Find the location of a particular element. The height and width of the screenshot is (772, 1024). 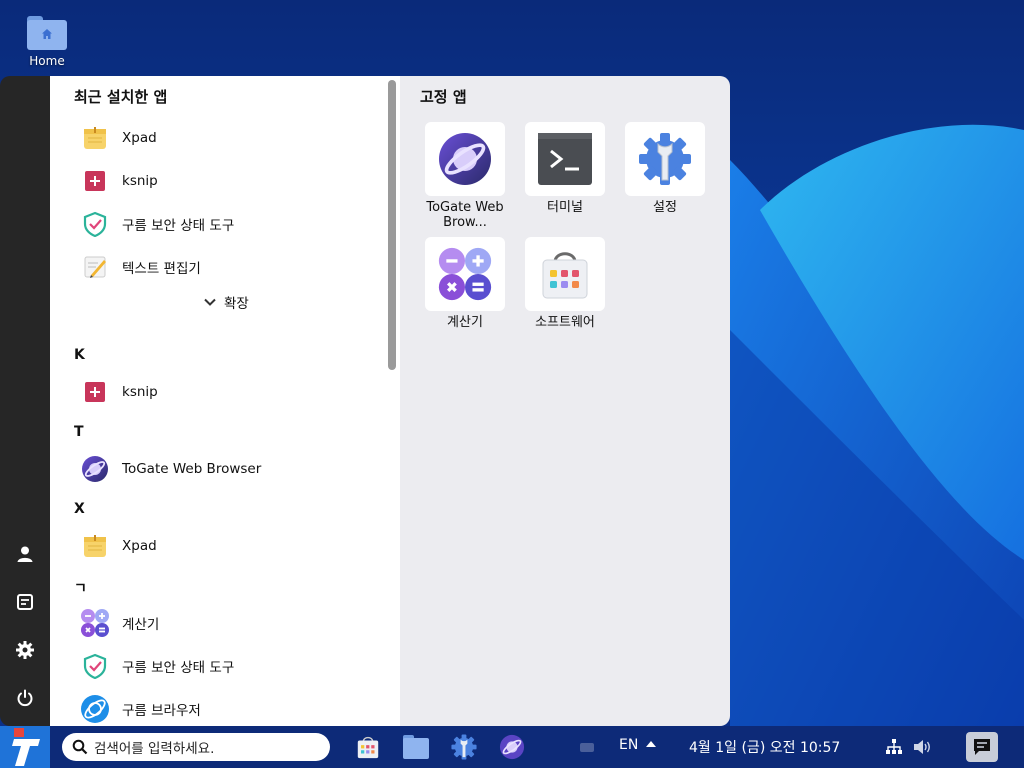

recent-app-text-editor: 텍스트 편집기 is located at coordinates (230, 267).